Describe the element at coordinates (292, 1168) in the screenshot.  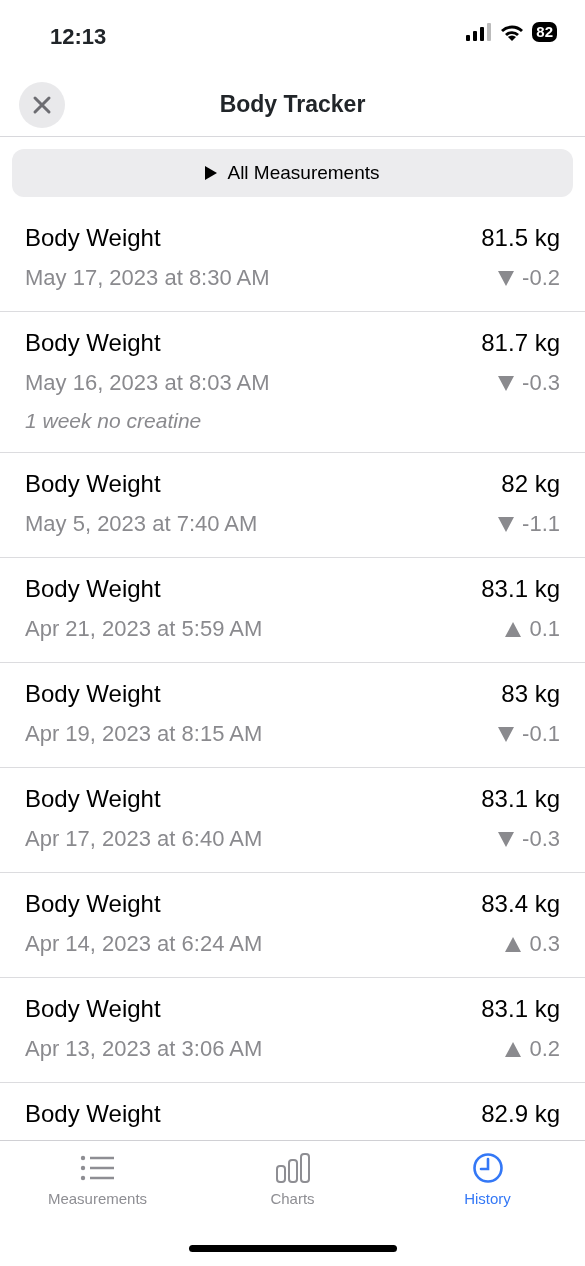
I see `bar-chart-icon` at that location.